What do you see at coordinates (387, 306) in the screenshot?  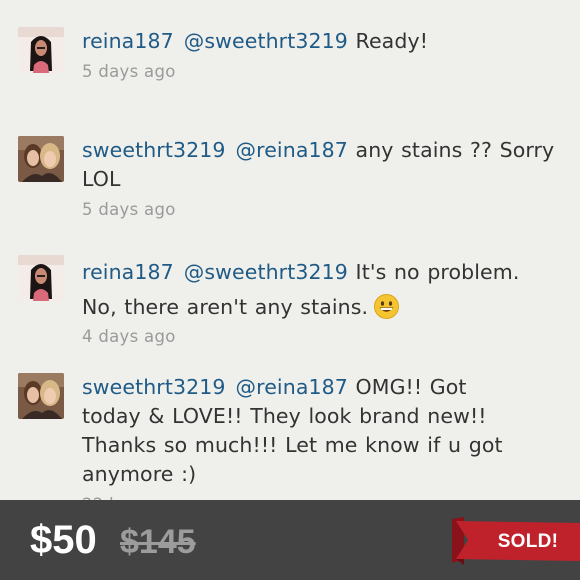 I see `grinning-face-emoji-icon` at bounding box center [387, 306].